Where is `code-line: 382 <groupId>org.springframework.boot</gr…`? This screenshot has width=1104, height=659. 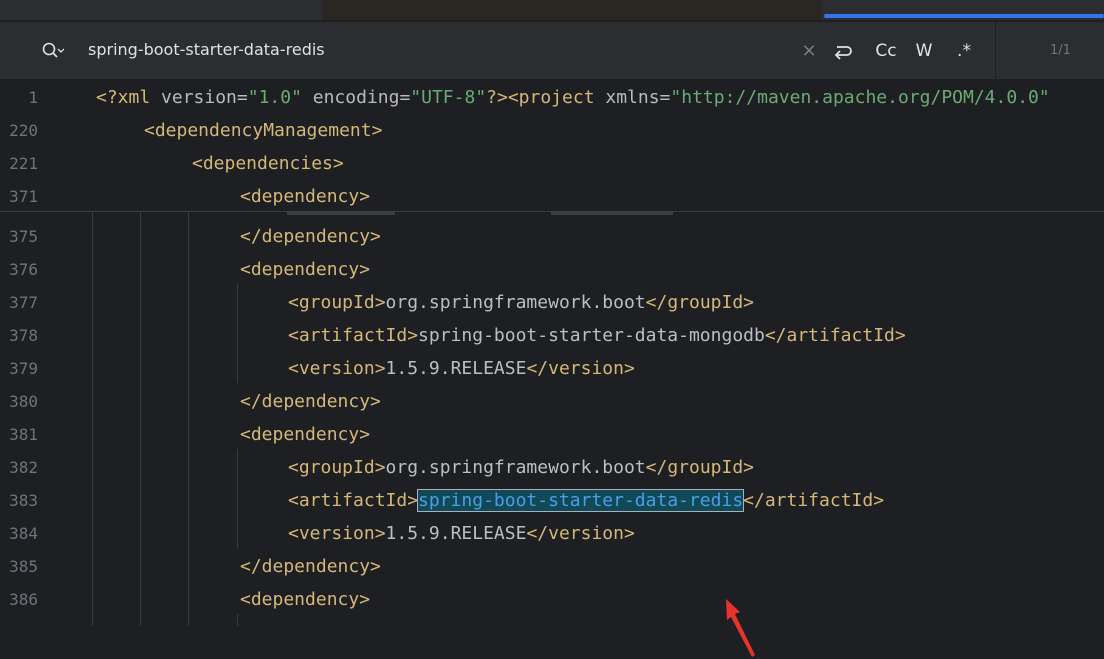 code-line: 382 <groupId>org.springframework.boot</gr… is located at coordinates (552, 467).